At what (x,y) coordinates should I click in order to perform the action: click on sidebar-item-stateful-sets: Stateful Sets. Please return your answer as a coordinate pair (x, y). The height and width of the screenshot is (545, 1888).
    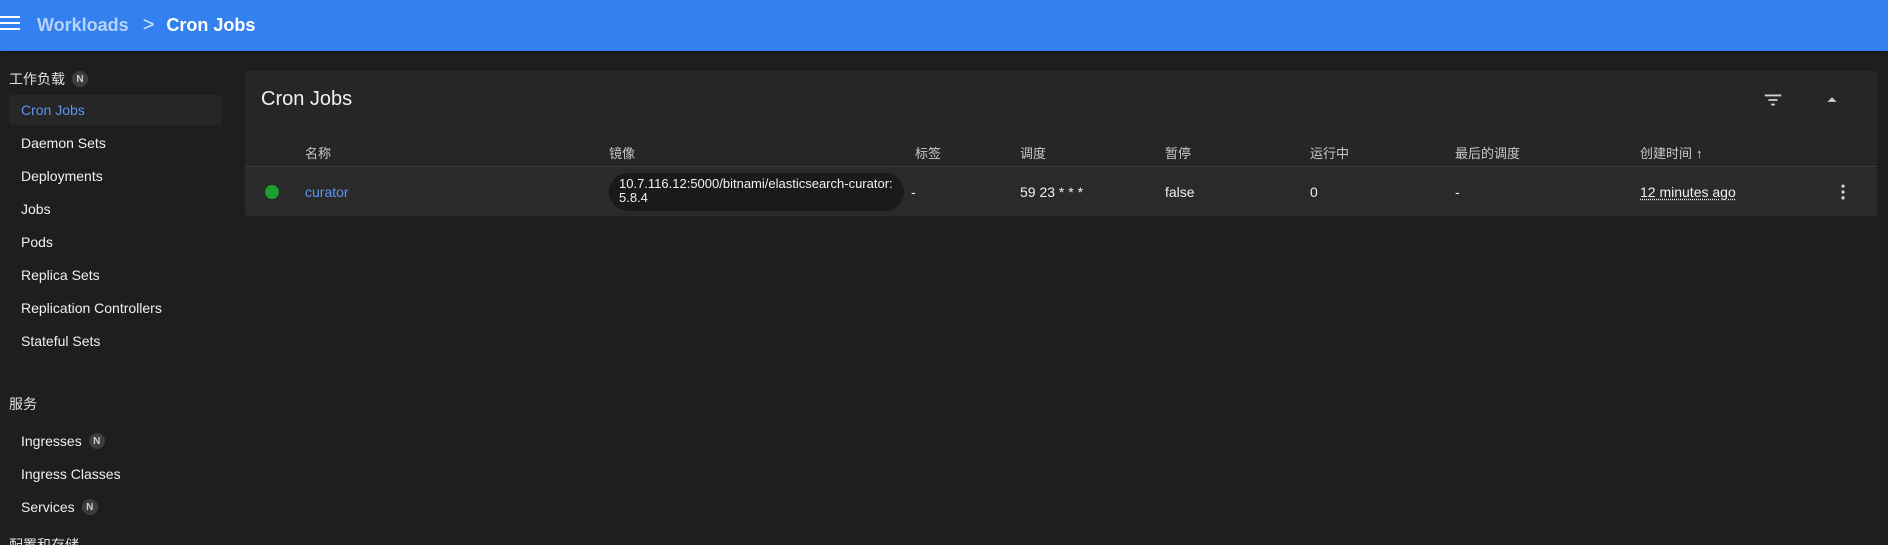
    Looking at the image, I should click on (115, 341).